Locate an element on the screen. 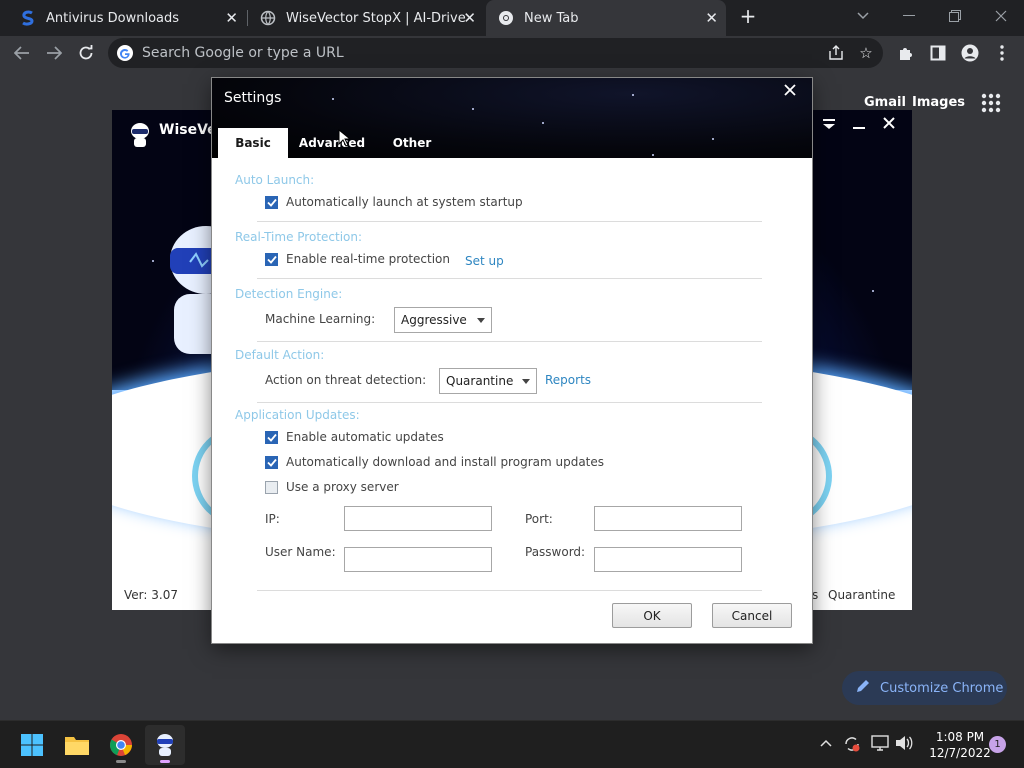 This screenshot has height=768, width=1024. mouse-cursor-icon is located at coordinates (345, 137).